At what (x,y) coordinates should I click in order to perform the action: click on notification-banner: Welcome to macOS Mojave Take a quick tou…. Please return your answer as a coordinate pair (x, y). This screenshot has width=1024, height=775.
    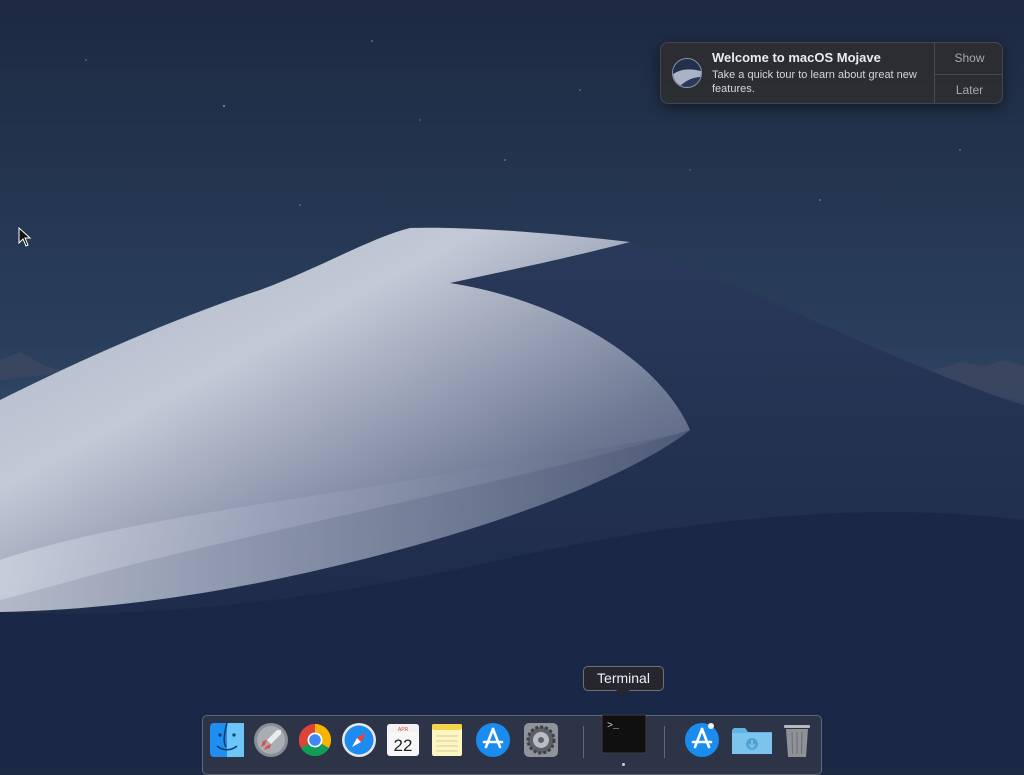
    Looking at the image, I should click on (831, 73).